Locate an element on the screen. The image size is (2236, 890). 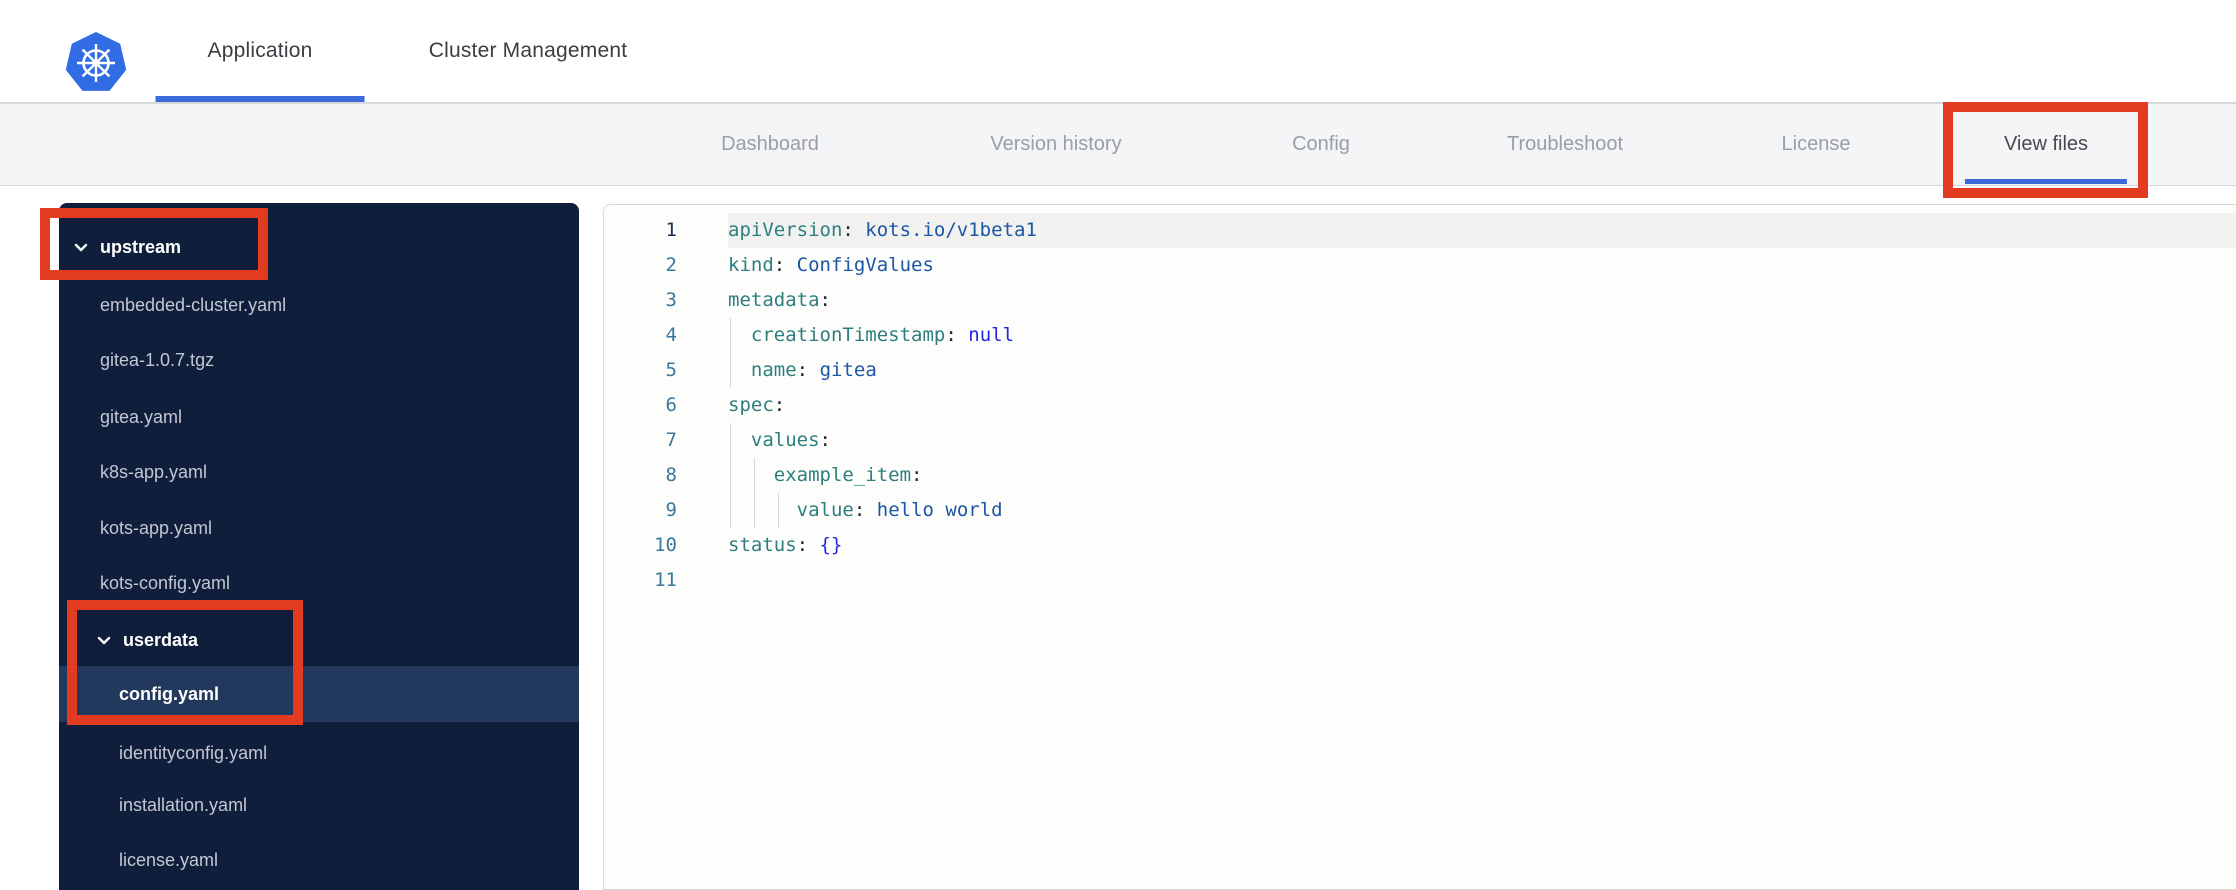
subnav-tab-label: Troubleshoot is located at coordinates (1565, 144).